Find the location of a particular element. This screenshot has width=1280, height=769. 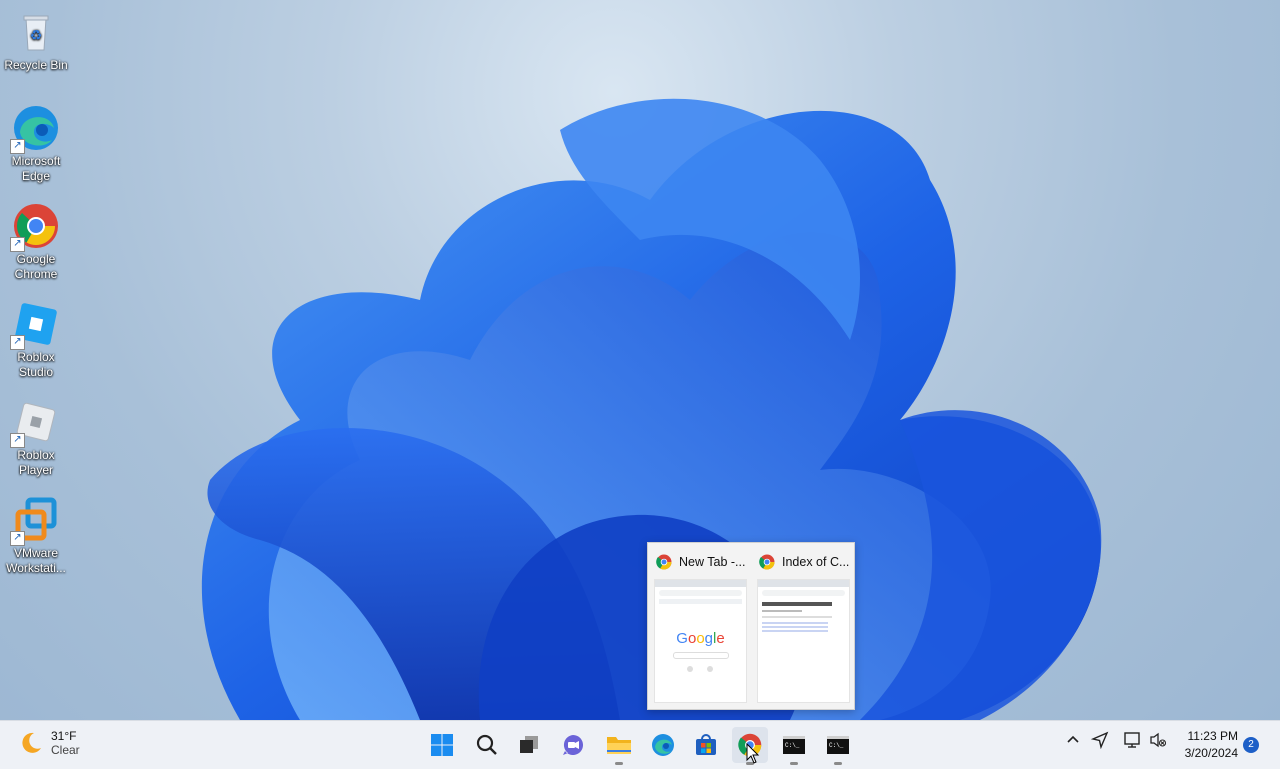

thumbnail-preview: Google is located at coordinates (700, 641).